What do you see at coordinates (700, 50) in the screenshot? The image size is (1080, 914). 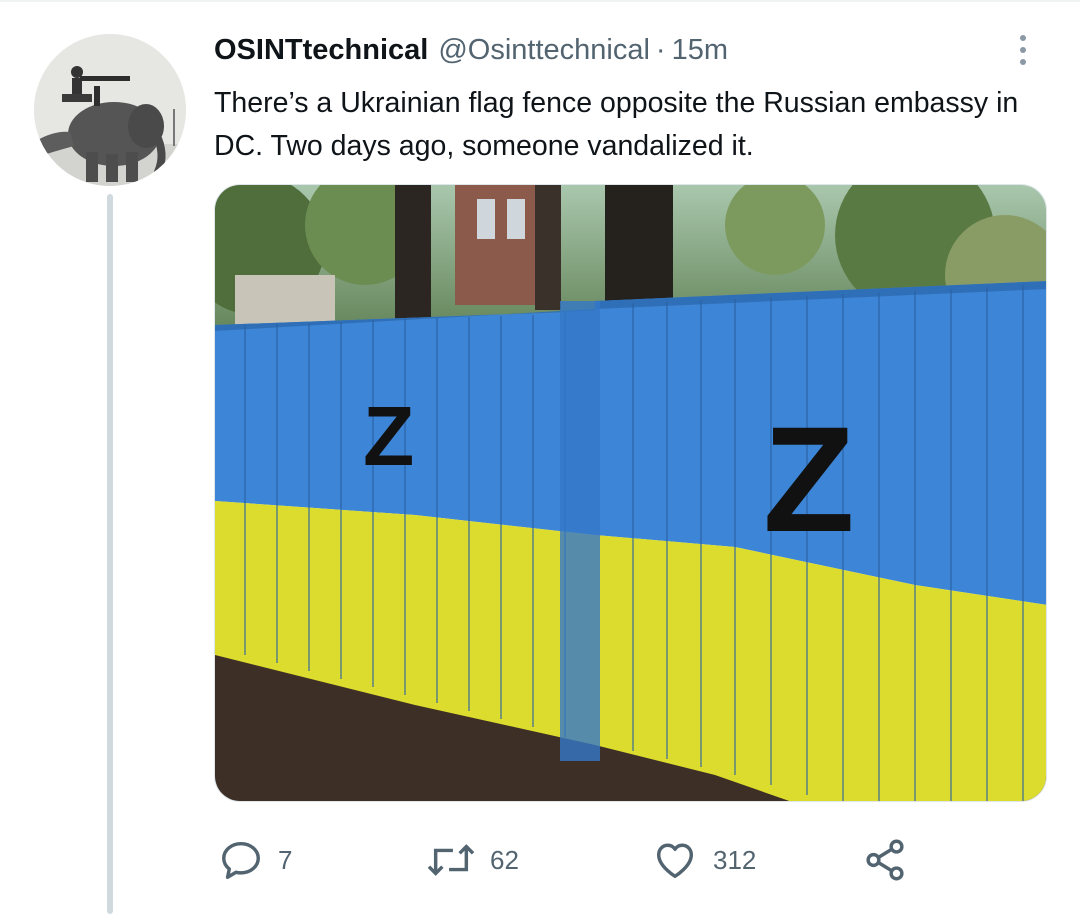 I see `timestamp: 15m` at bounding box center [700, 50].